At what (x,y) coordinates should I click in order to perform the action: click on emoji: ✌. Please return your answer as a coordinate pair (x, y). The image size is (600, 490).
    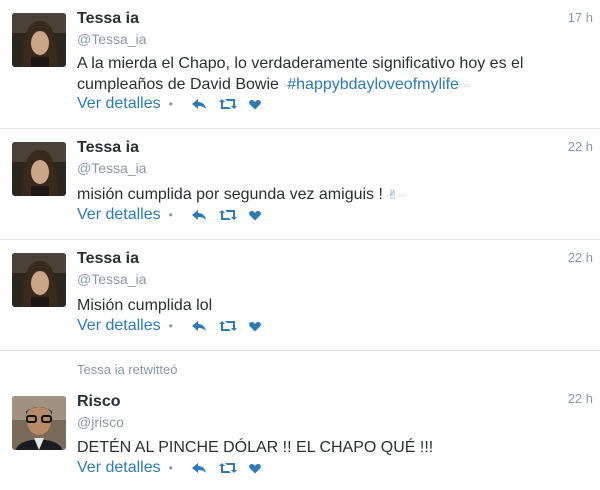
    Looking at the image, I should click on (393, 194).